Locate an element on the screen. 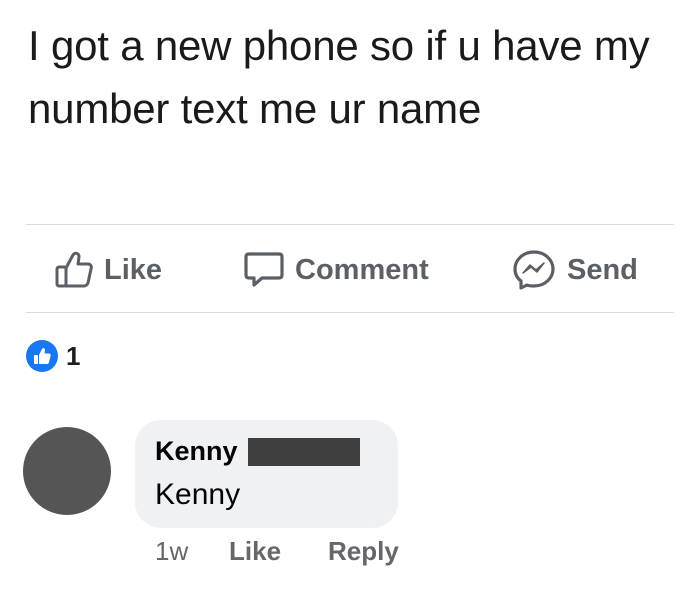  comment-like-link: Like is located at coordinates (255, 551).